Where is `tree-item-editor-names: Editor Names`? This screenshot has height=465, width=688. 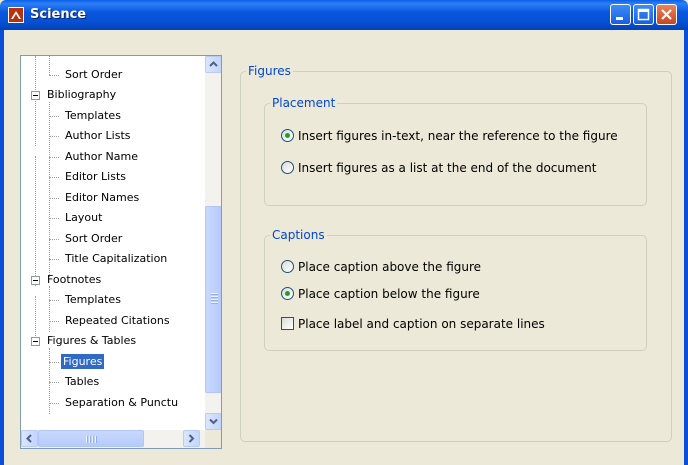 tree-item-editor-names: Editor Names is located at coordinates (95, 198).